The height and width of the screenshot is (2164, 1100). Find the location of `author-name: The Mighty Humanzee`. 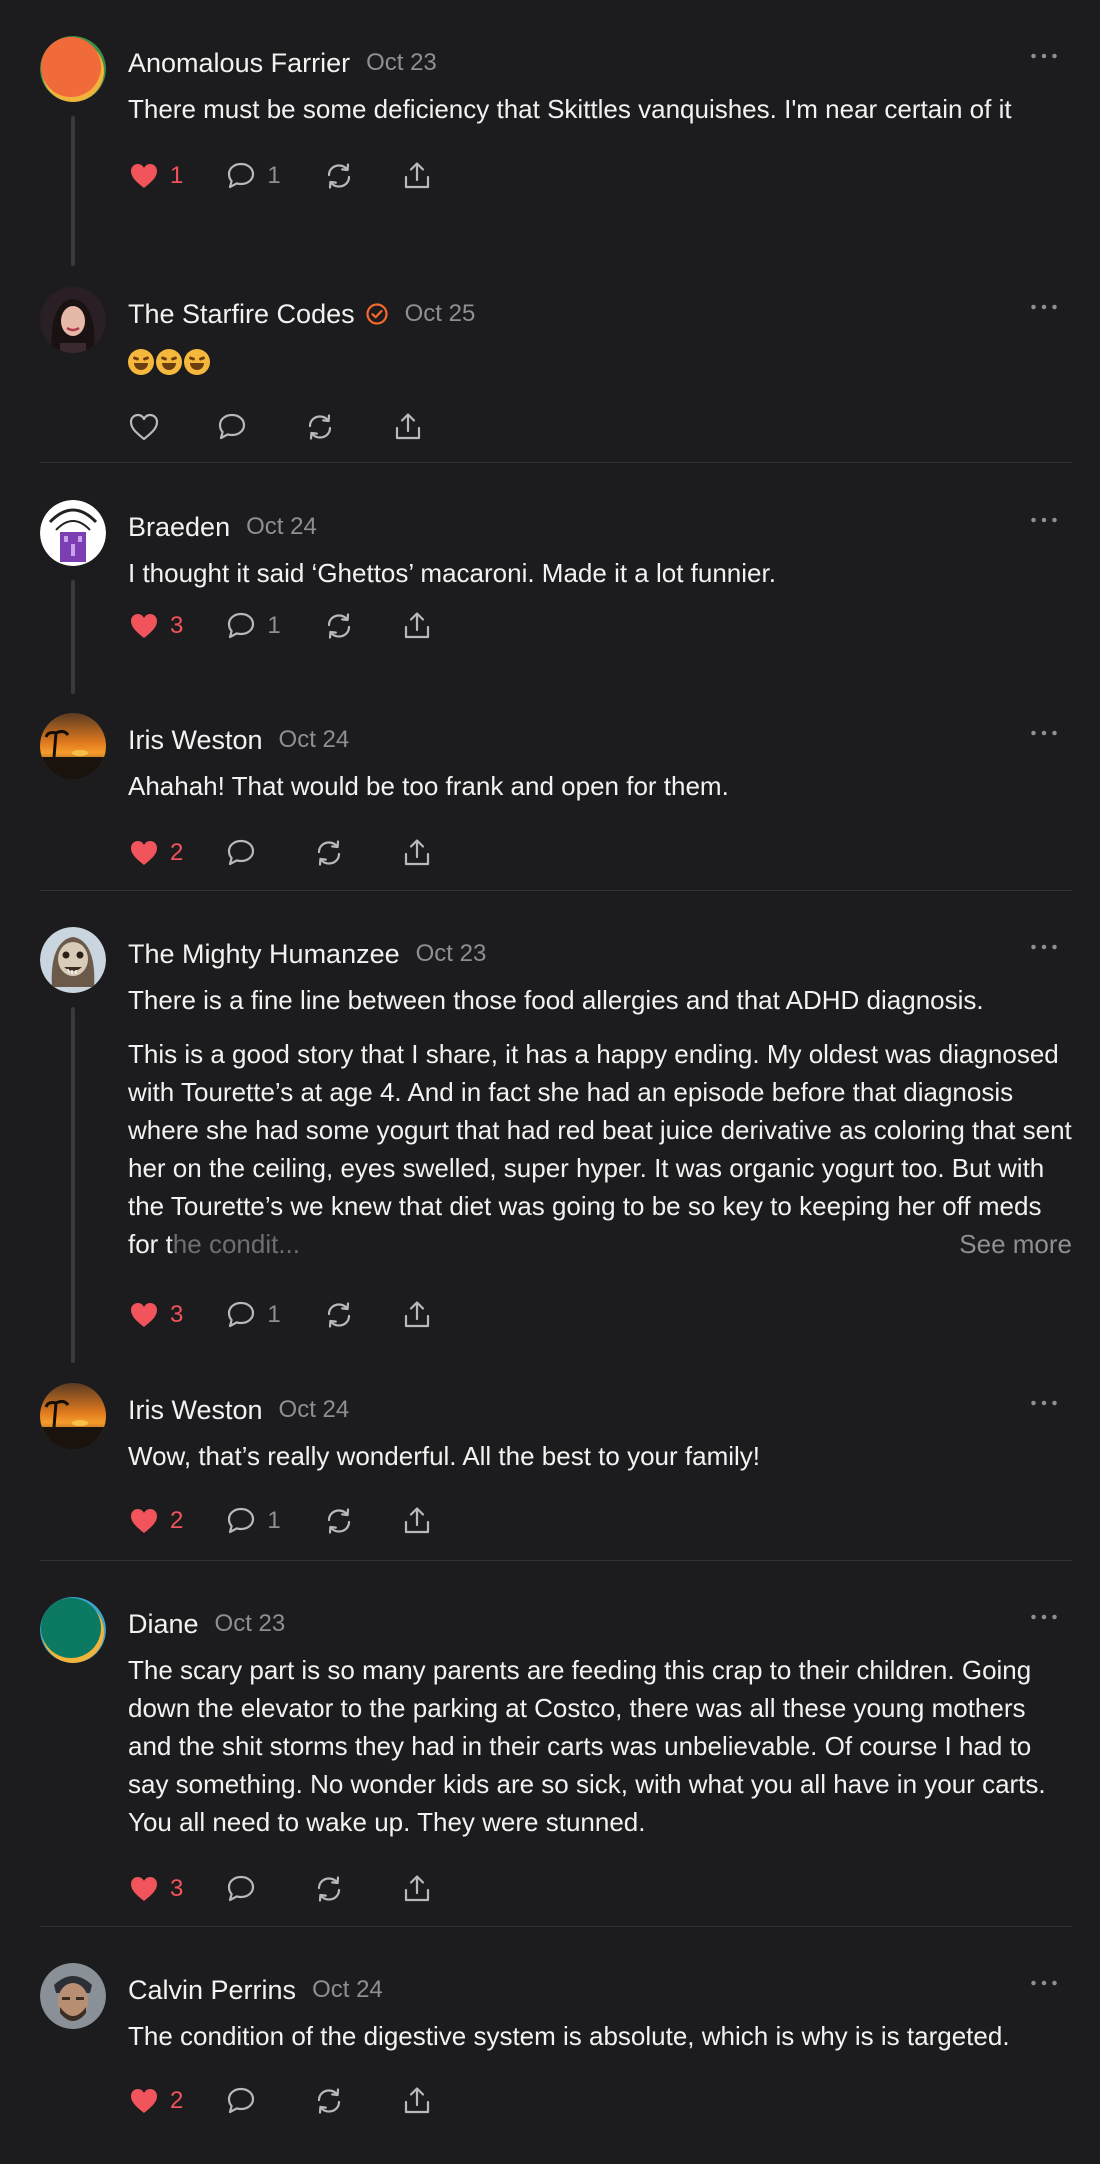

author-name: The Mighty Humanzee is located at coordinates (264, 954).